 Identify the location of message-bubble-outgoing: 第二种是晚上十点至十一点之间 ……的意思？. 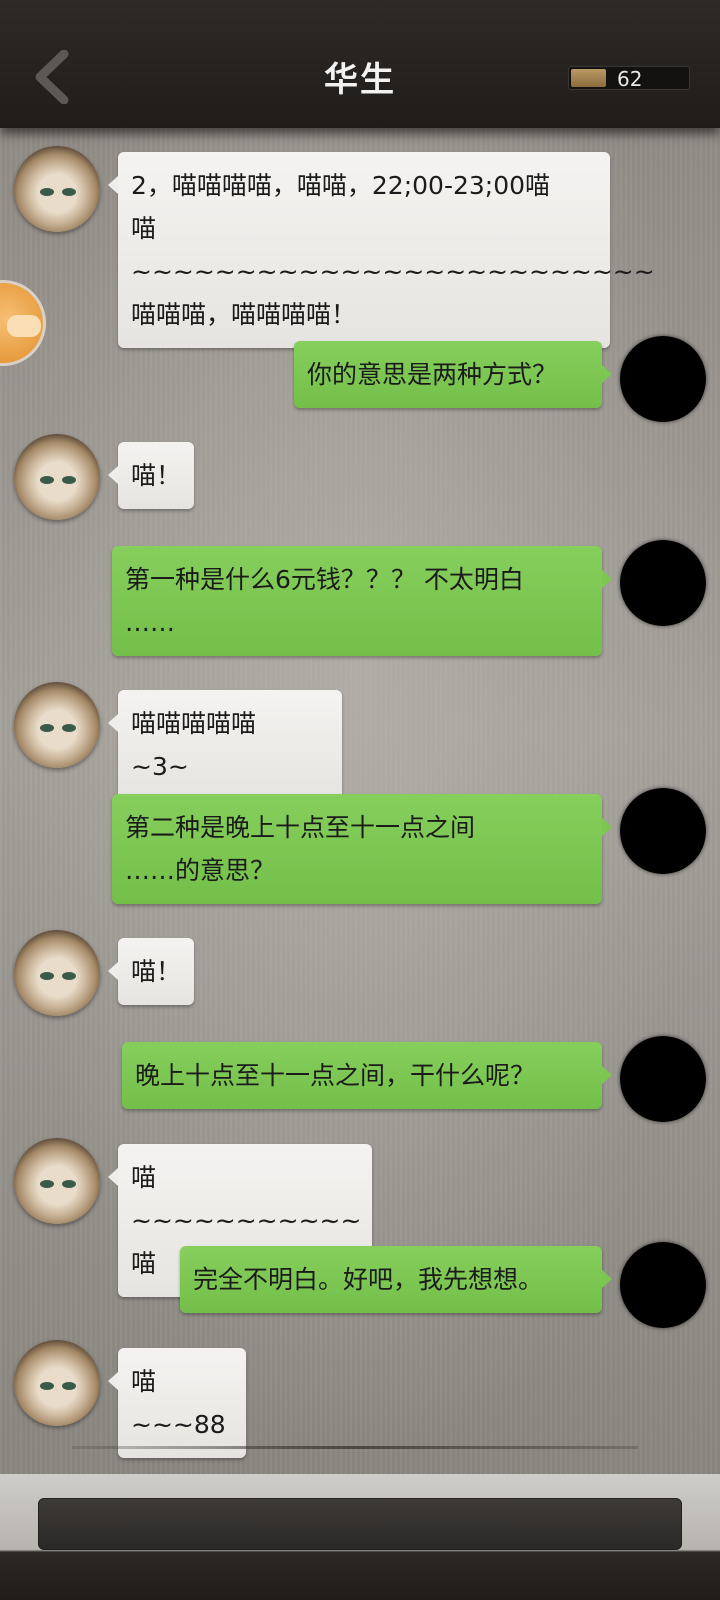
(362, 849).